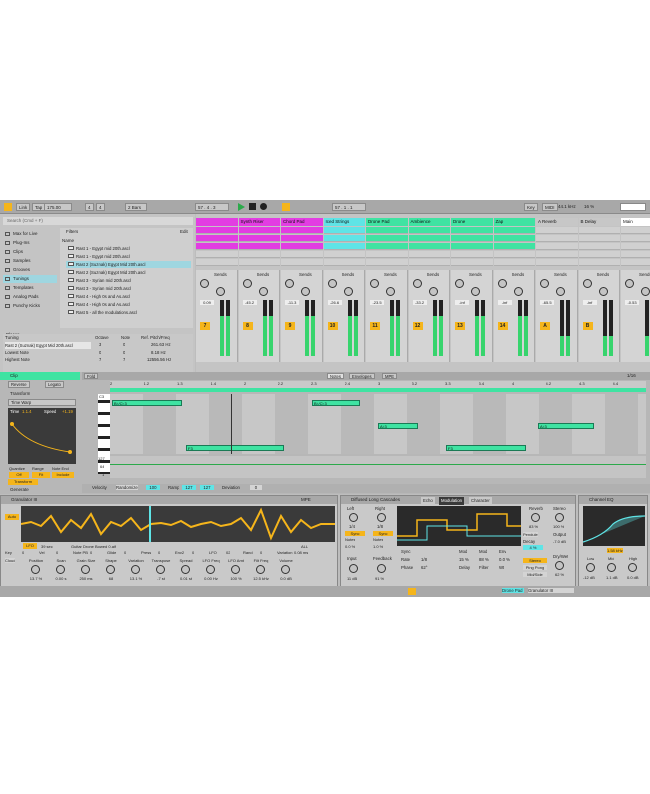  What do you see at coordinates (30, 306) in the screenshot?
I see `place-punchy-kicks: Punchy Kicks` at bounding box center [30, 306].